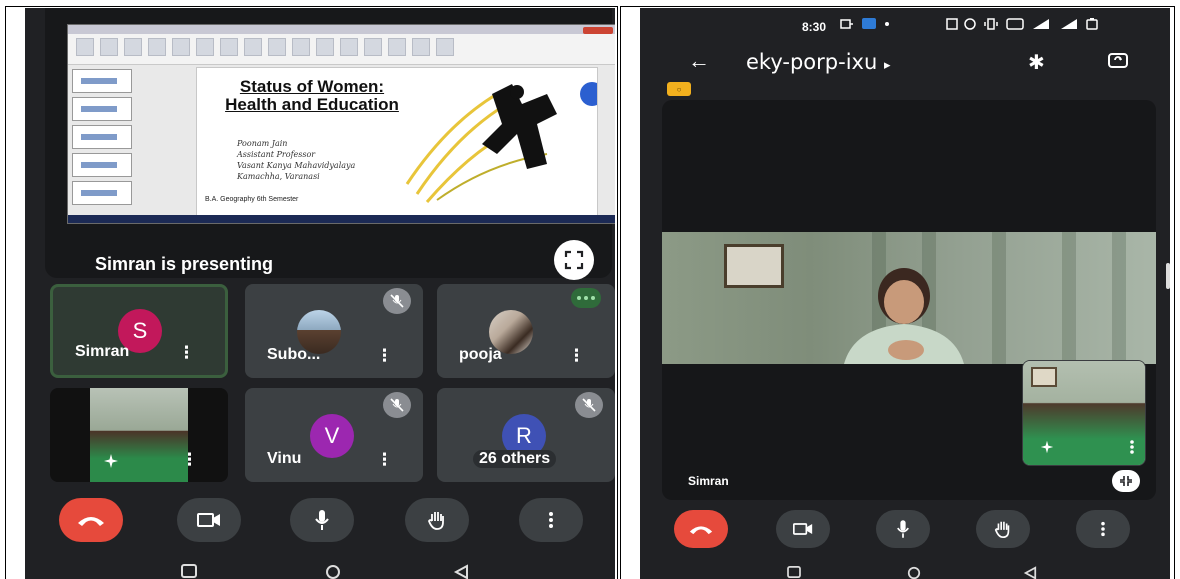  Describe the element at coordinates (1015, 24) in the screenshot. I see `volte-icon` at that location.